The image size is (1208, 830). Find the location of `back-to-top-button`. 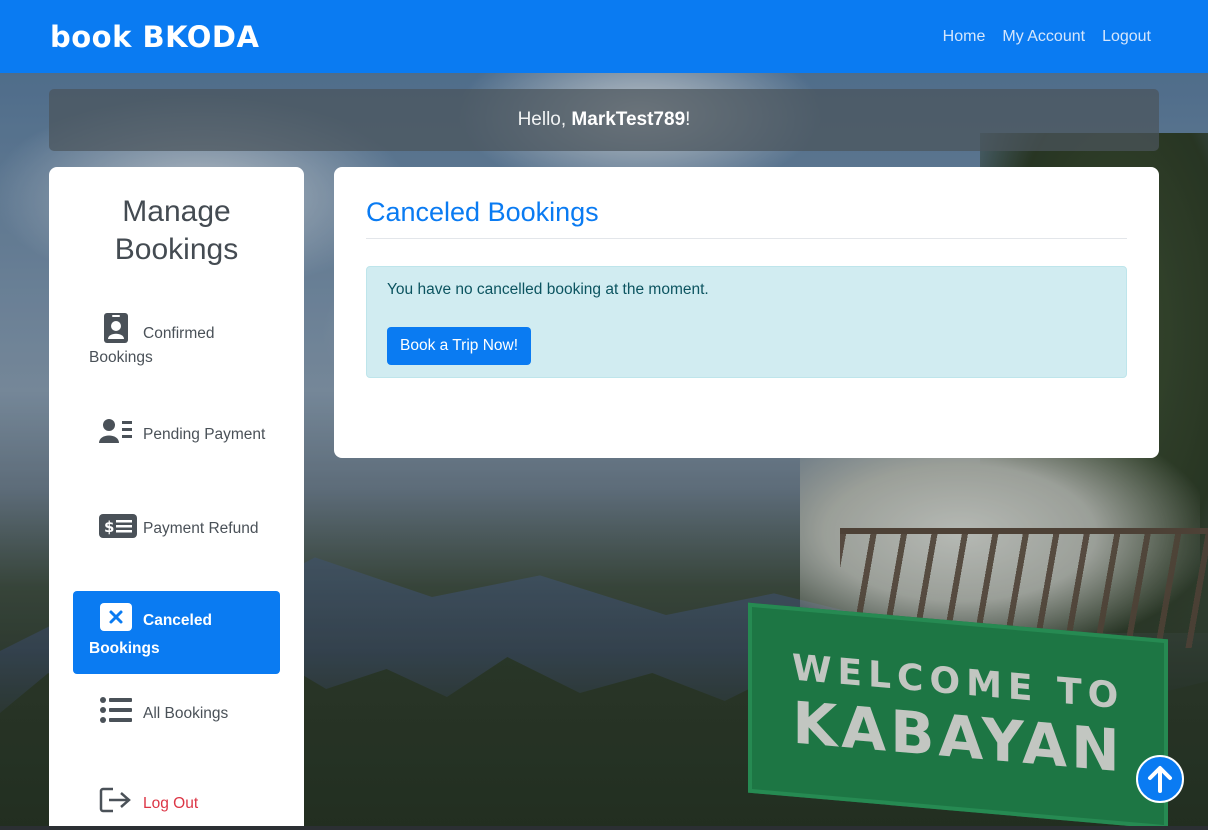

back-to-top-button is located at coordinates (1160, 779).